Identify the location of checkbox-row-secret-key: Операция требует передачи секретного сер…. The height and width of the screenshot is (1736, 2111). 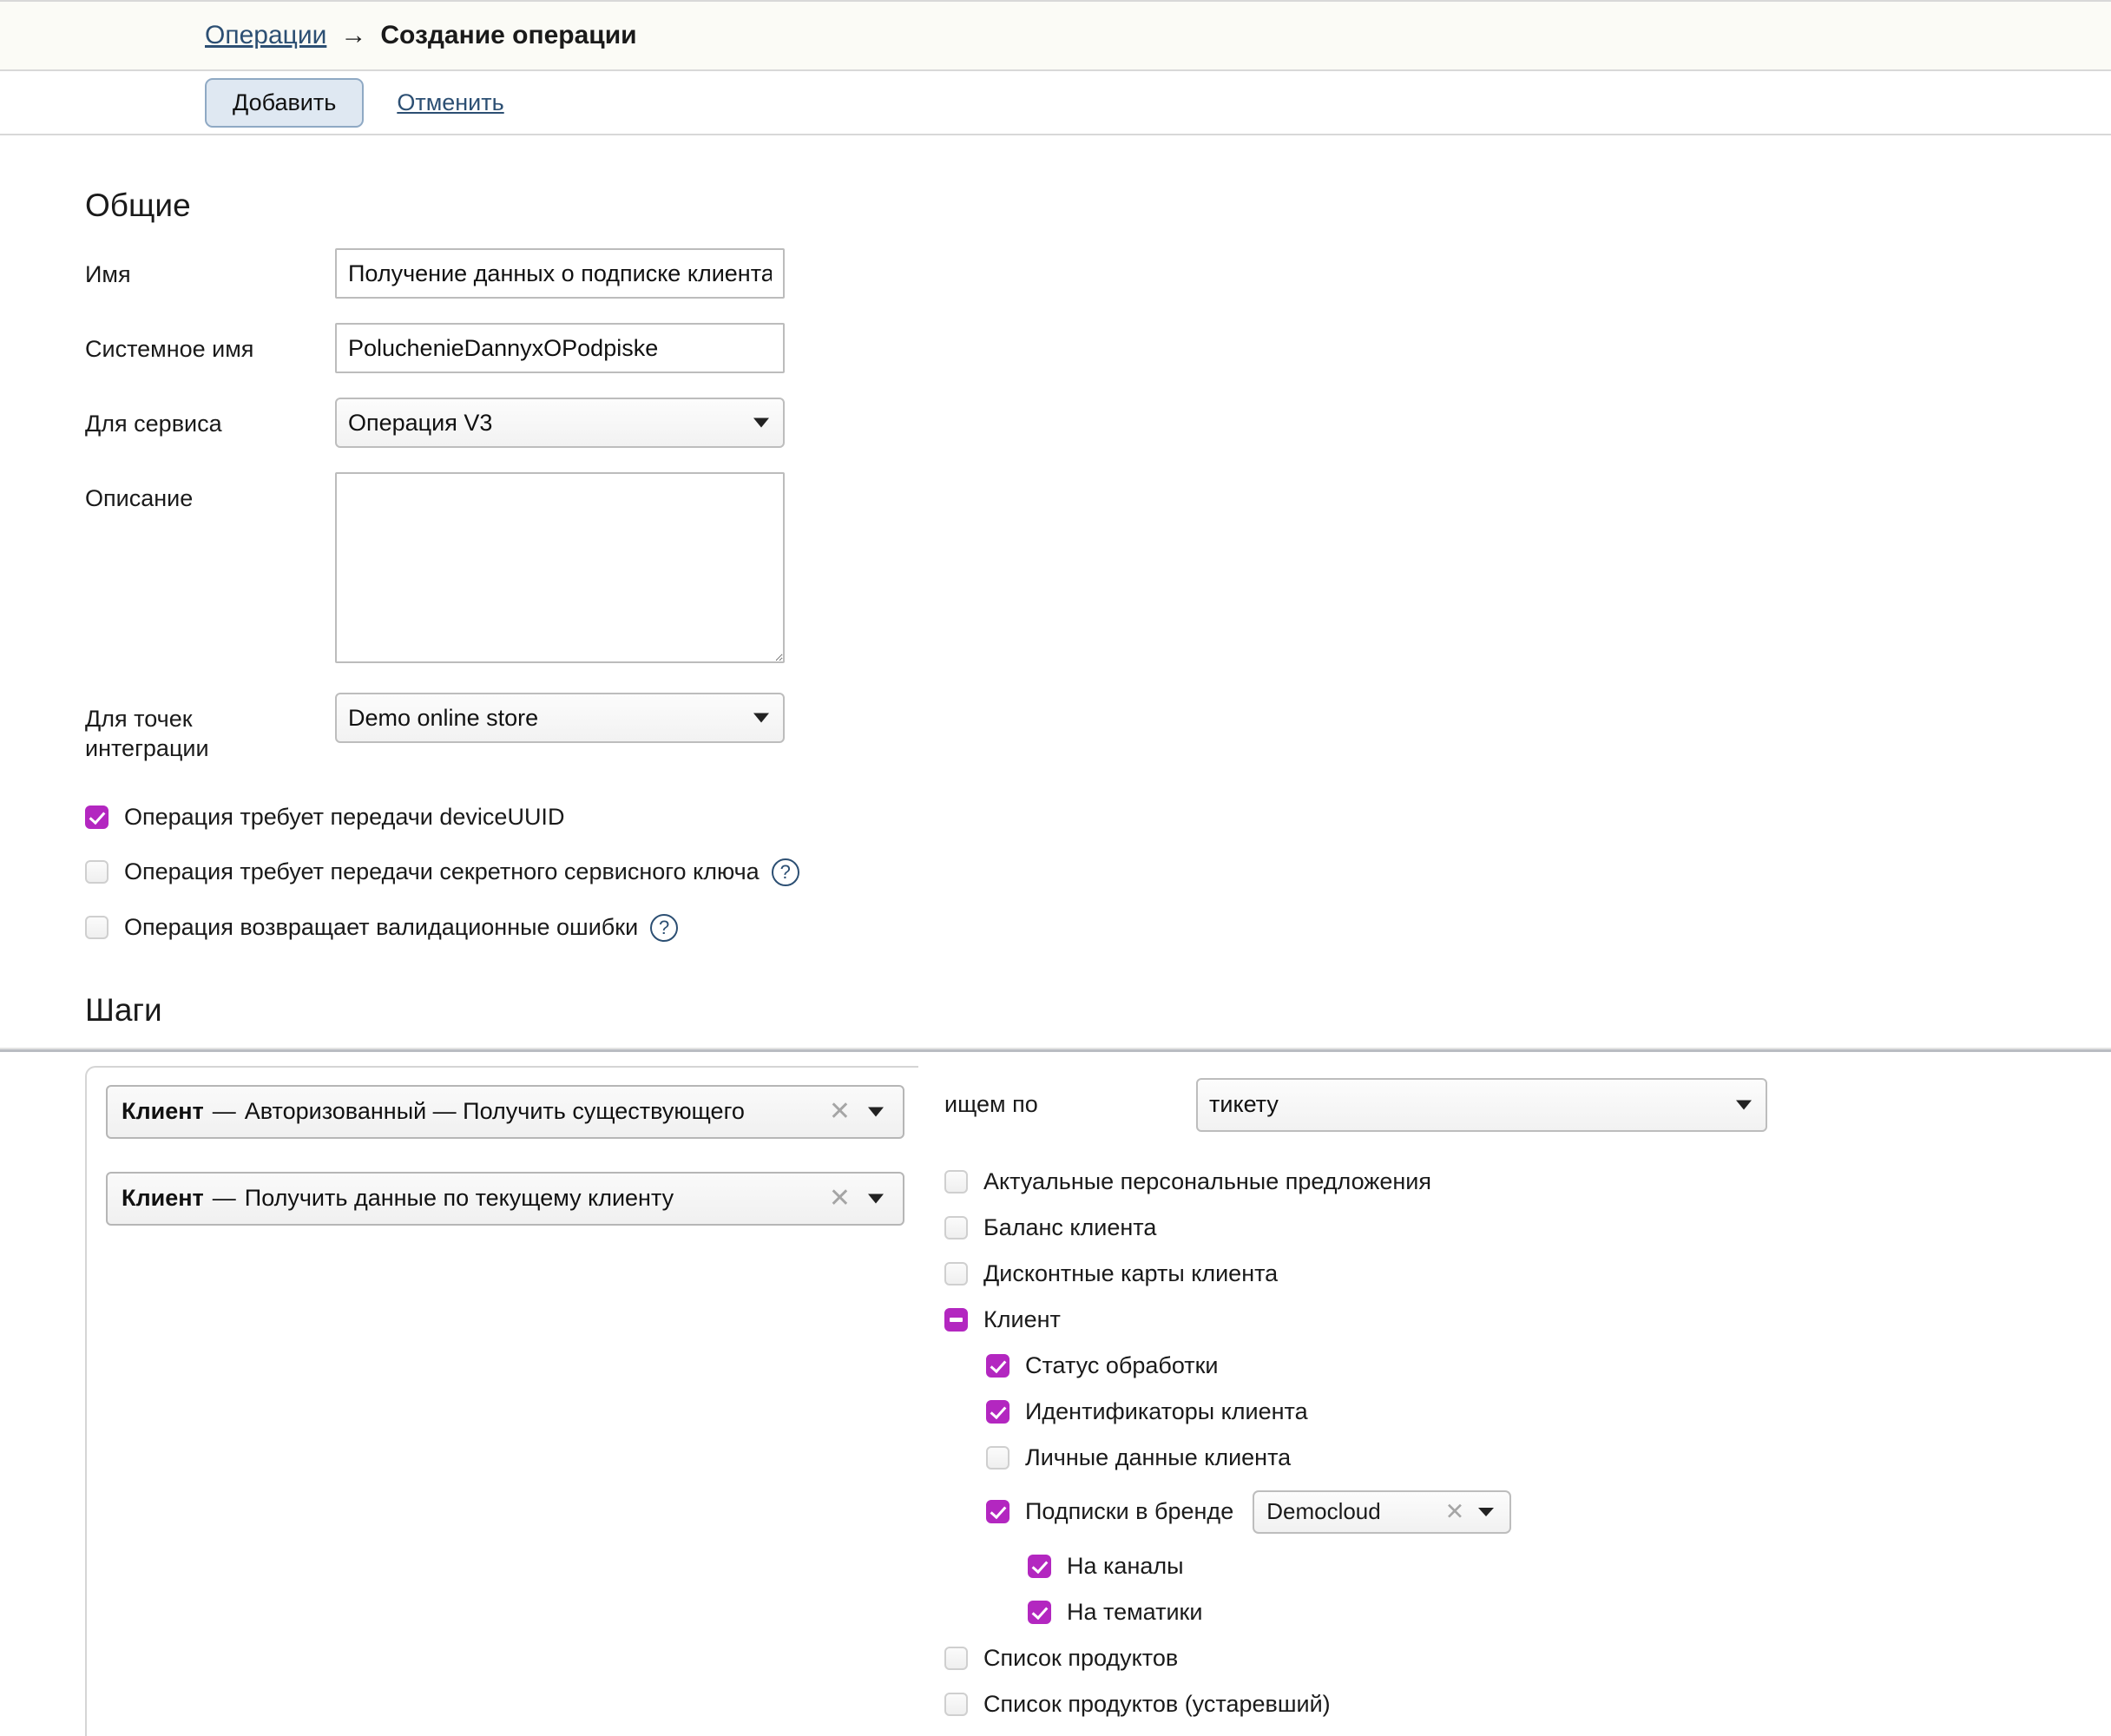
(1098, 872).